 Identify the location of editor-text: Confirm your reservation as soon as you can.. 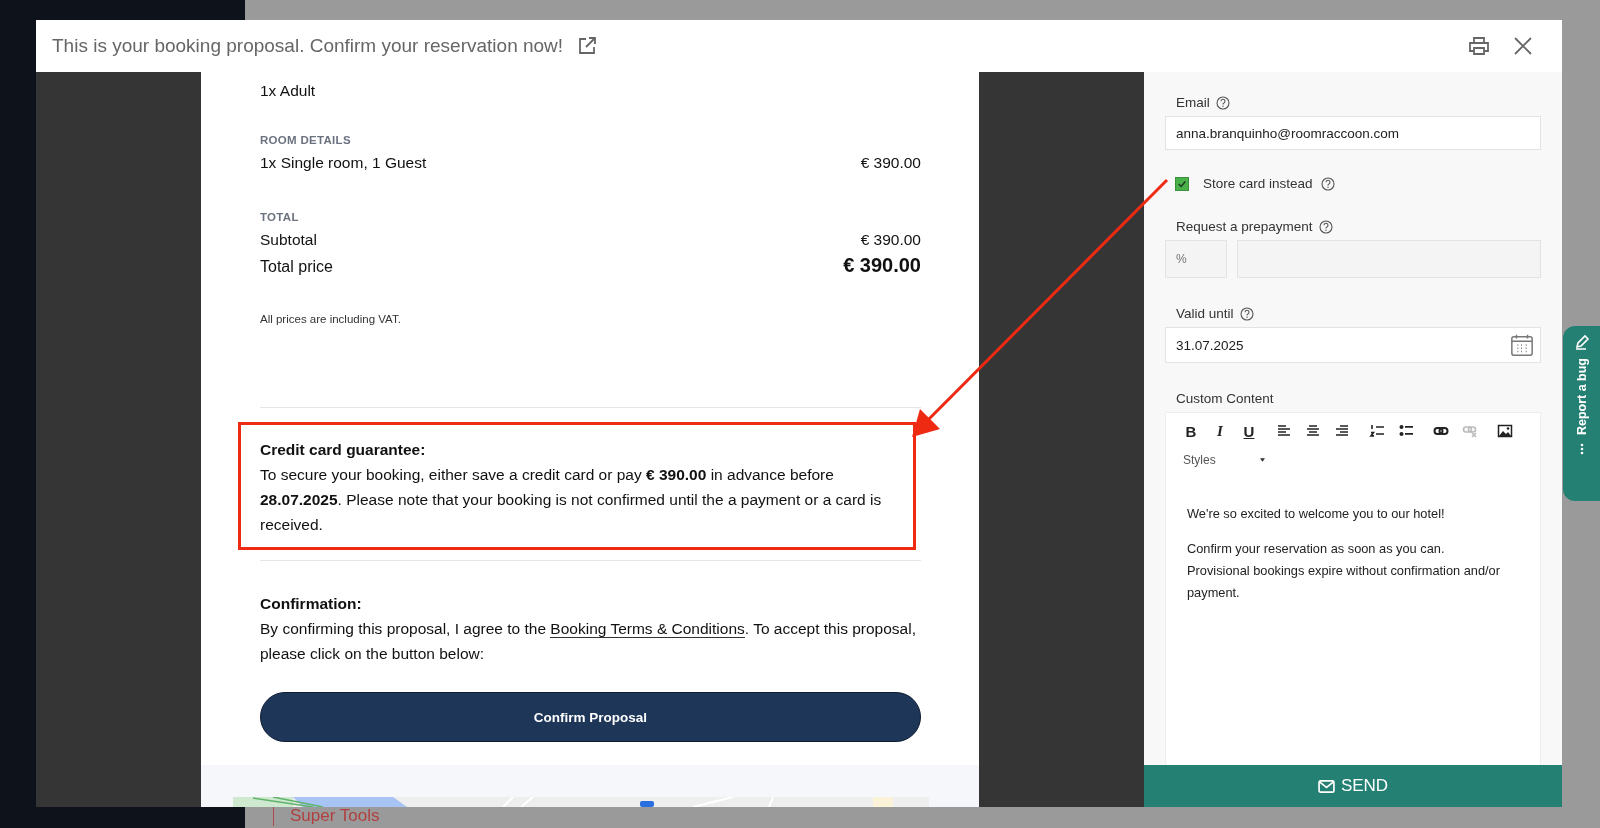
(1316, 549).